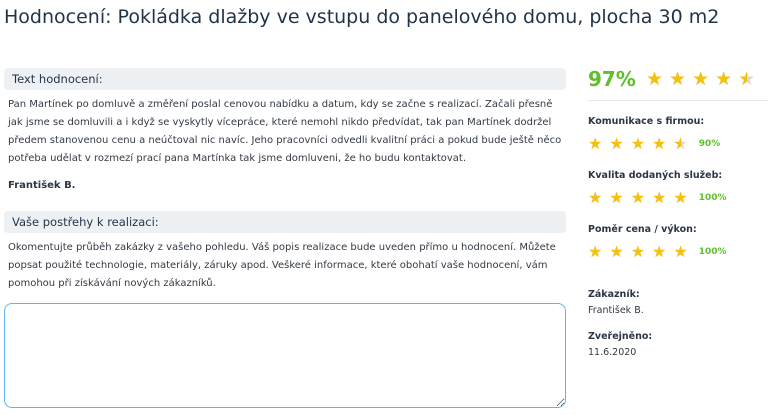 This screenshot has width=768, height=415. What do you see at coordinates (614, 294) in the screenshot?
I see `customer-label: Zákazník:` at bounding box center [614, 294].